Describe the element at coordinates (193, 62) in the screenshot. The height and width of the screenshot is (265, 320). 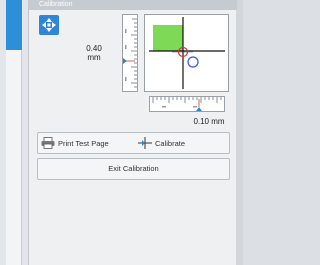
I see `blue-marker` at that location.